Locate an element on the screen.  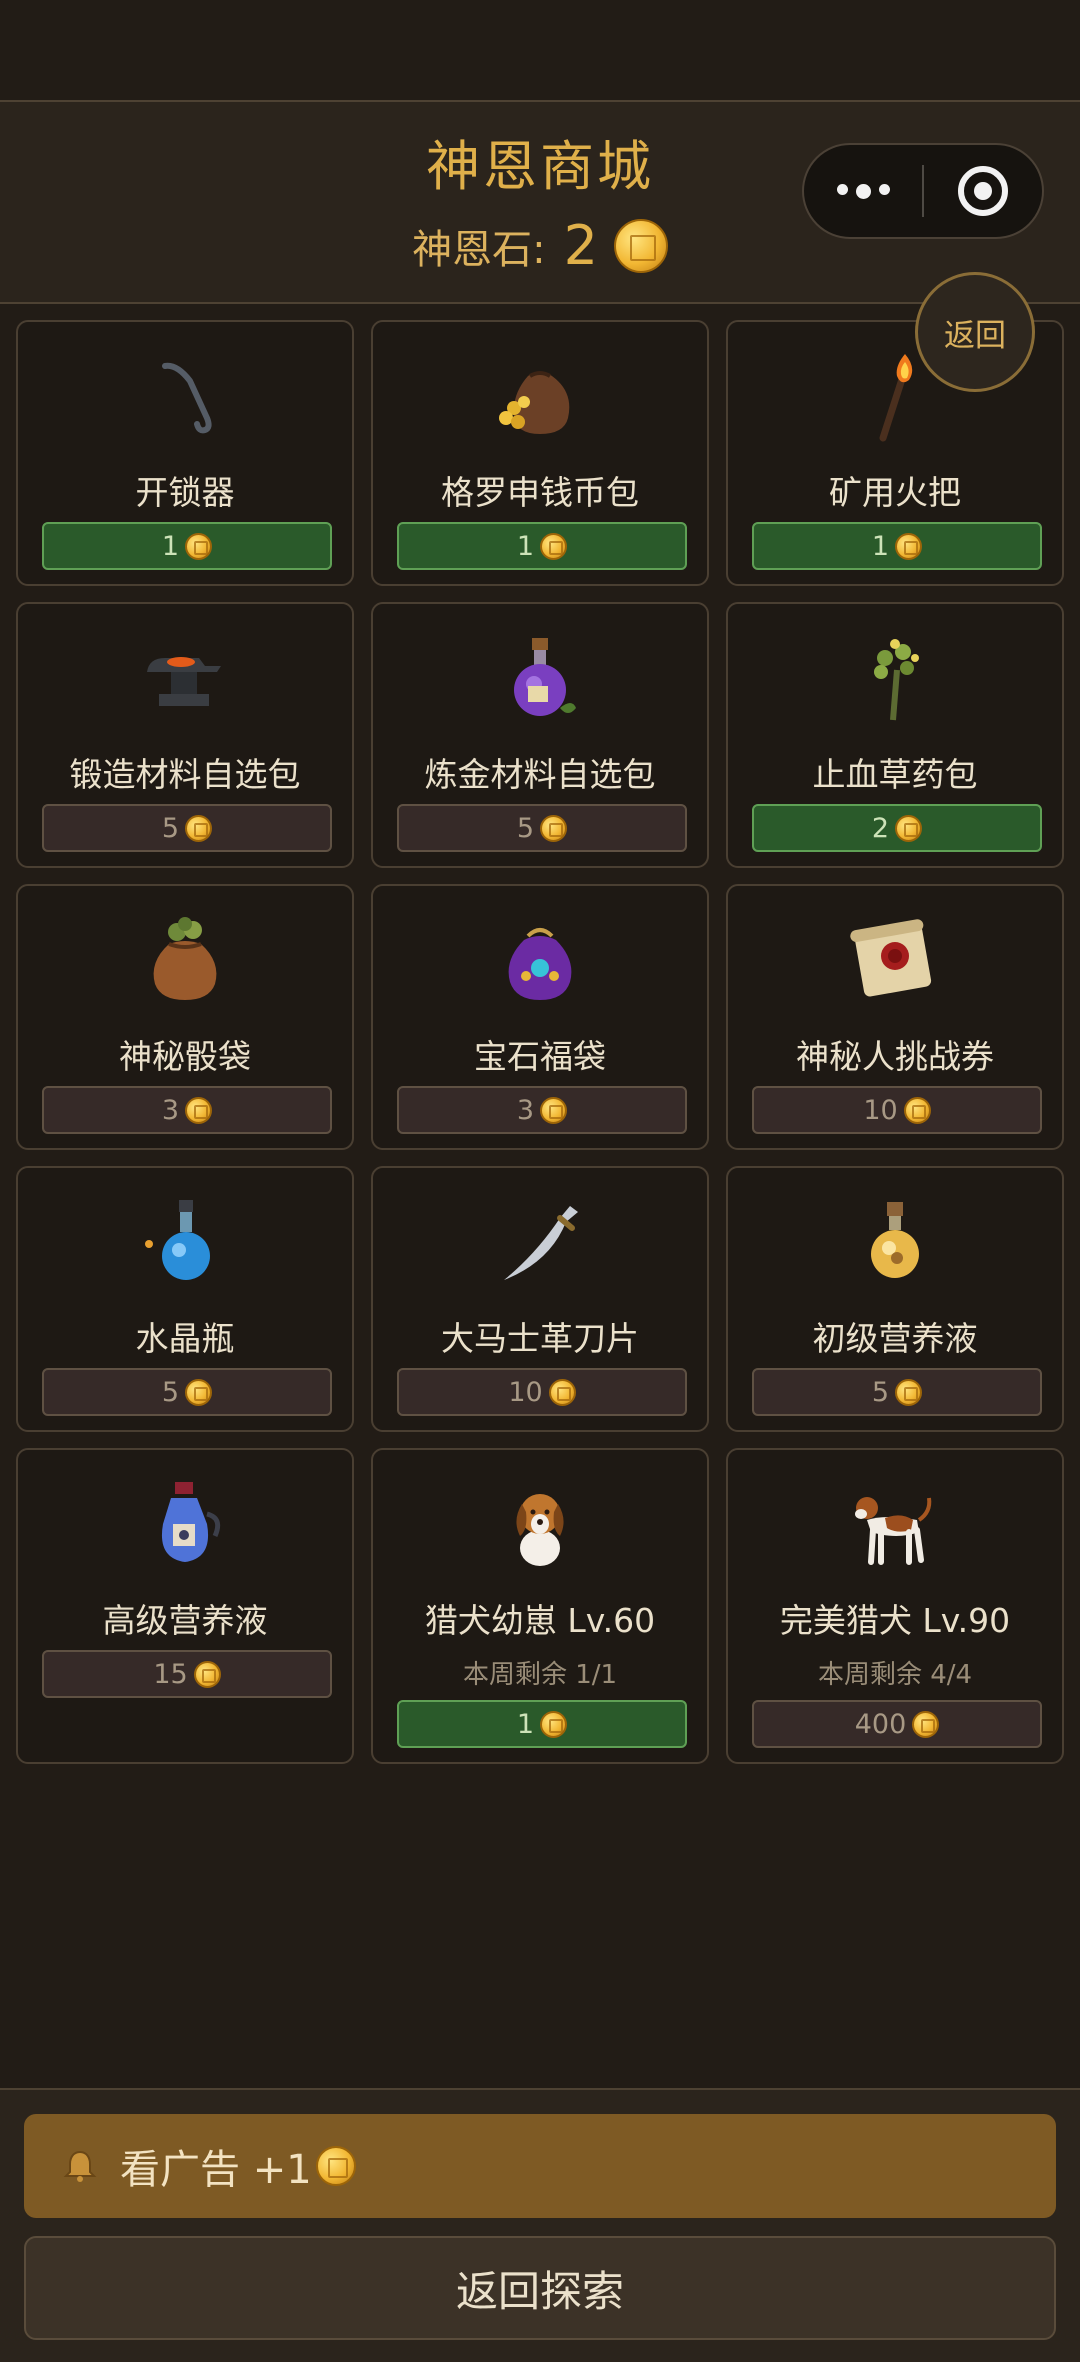
gem-bag-icon is located at coordinates (540, 960).